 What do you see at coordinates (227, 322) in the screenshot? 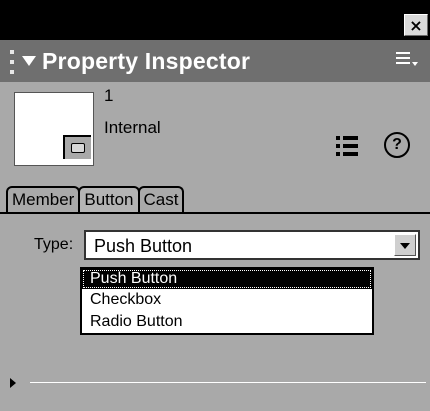
I see `option-radio-button: Radio Button` at bounding box center [227, 322].